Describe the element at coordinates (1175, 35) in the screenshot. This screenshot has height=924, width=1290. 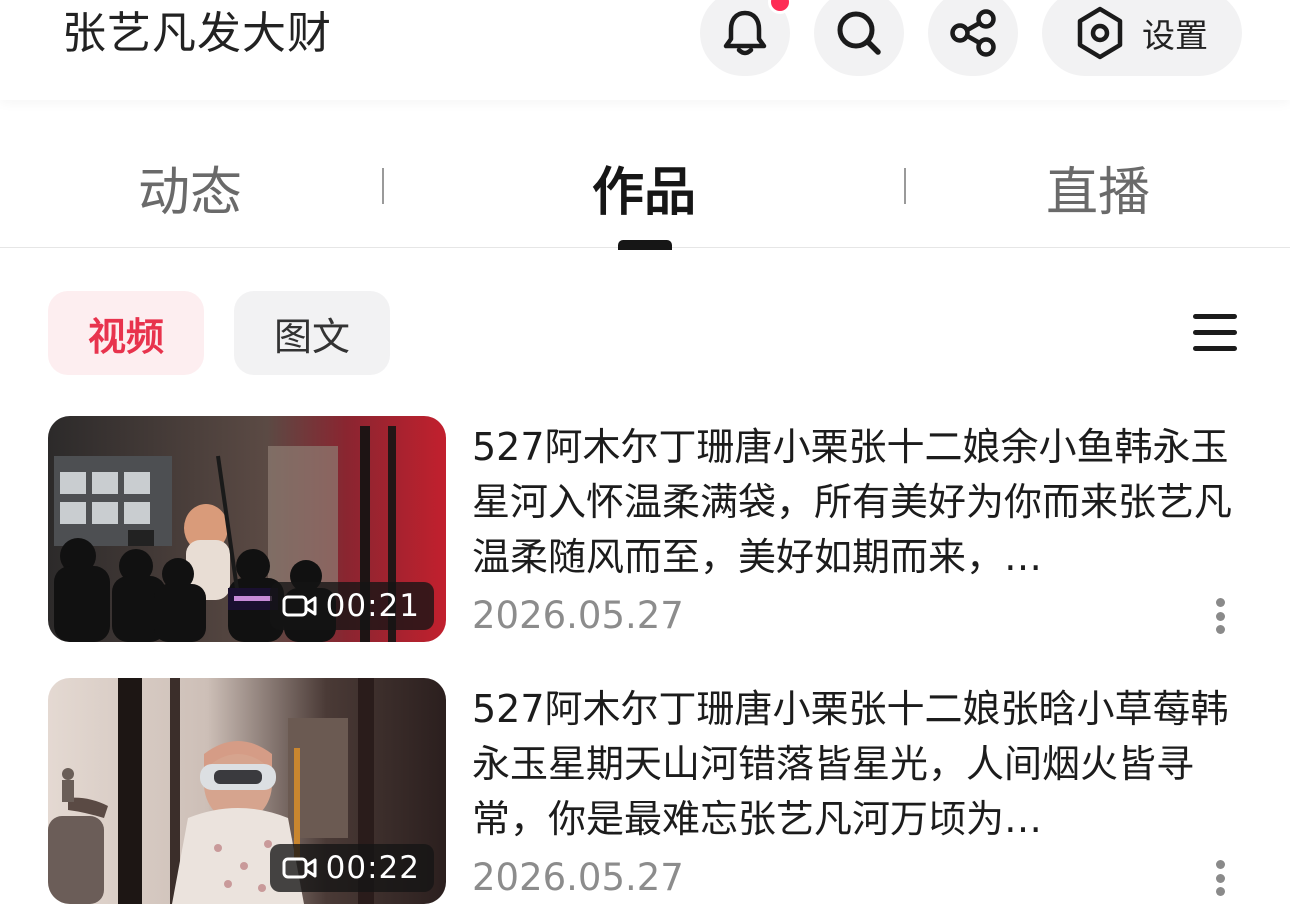
I see `settings-label: 设置` at that location.